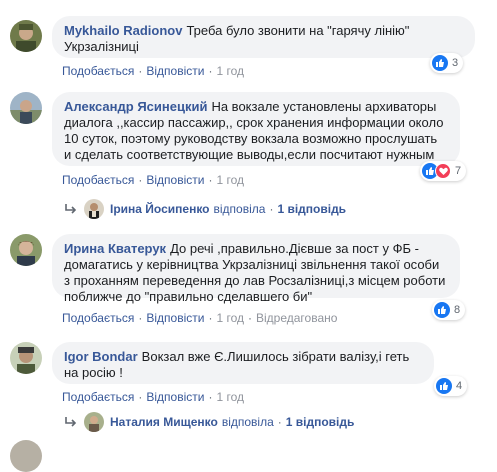 The height and width of the screenshot is (472, 497). Describe the element at coordinates (160, 209) in the screenshot. I see `reply-author: Ірина Йосипенко` at that location.